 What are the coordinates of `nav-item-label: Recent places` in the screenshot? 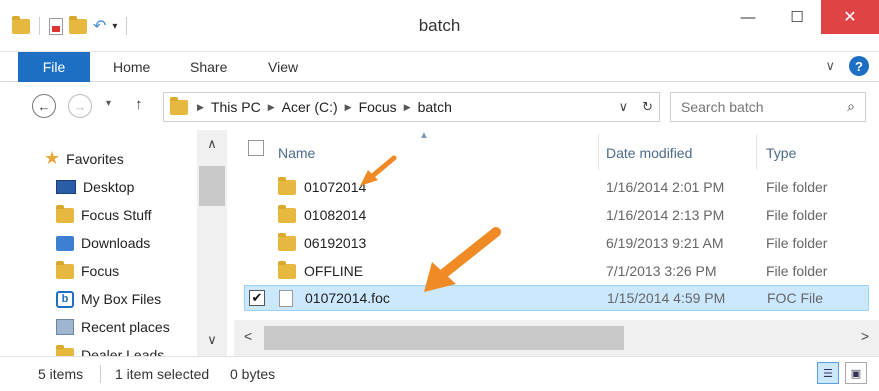 It's located at (125, 327).